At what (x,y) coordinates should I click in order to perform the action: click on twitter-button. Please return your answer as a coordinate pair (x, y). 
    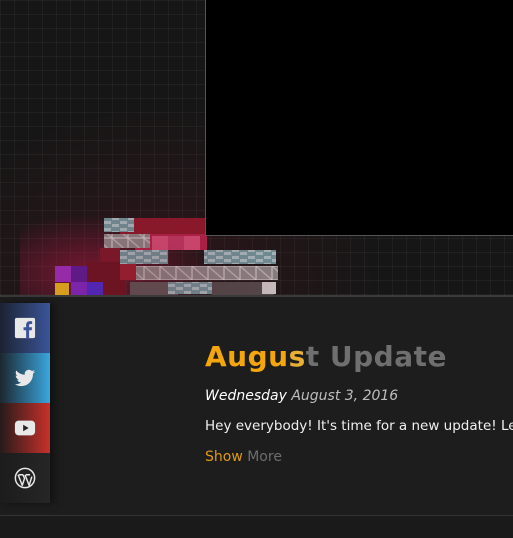
    Looking at the image, I should click on (25, 378).